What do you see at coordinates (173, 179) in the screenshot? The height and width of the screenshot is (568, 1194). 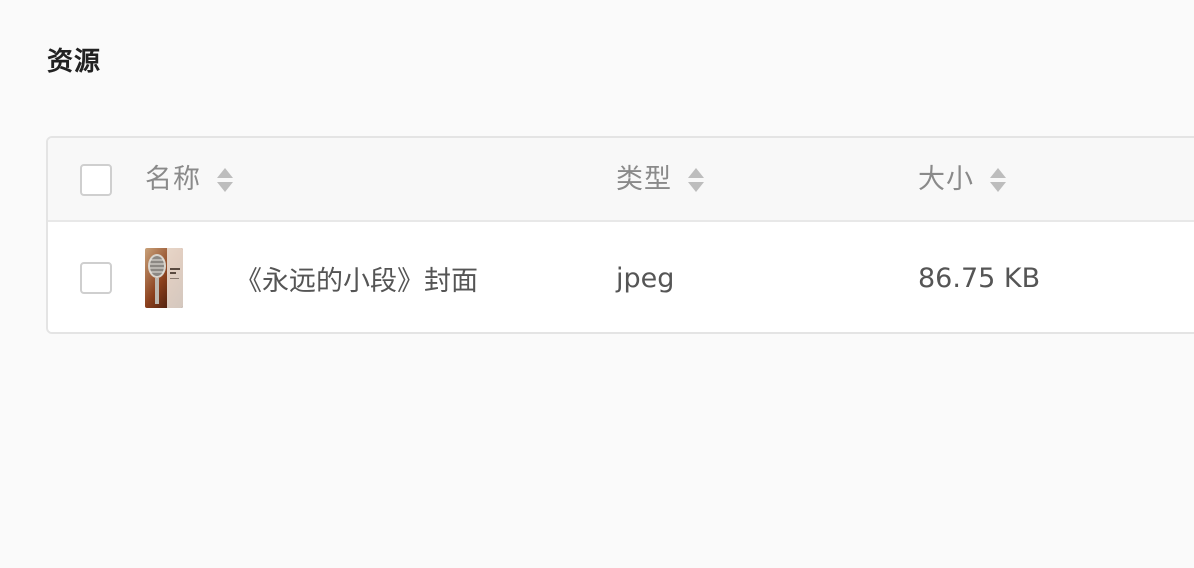 I see `column-header-label: 名称` at bounding box center [173, 179].